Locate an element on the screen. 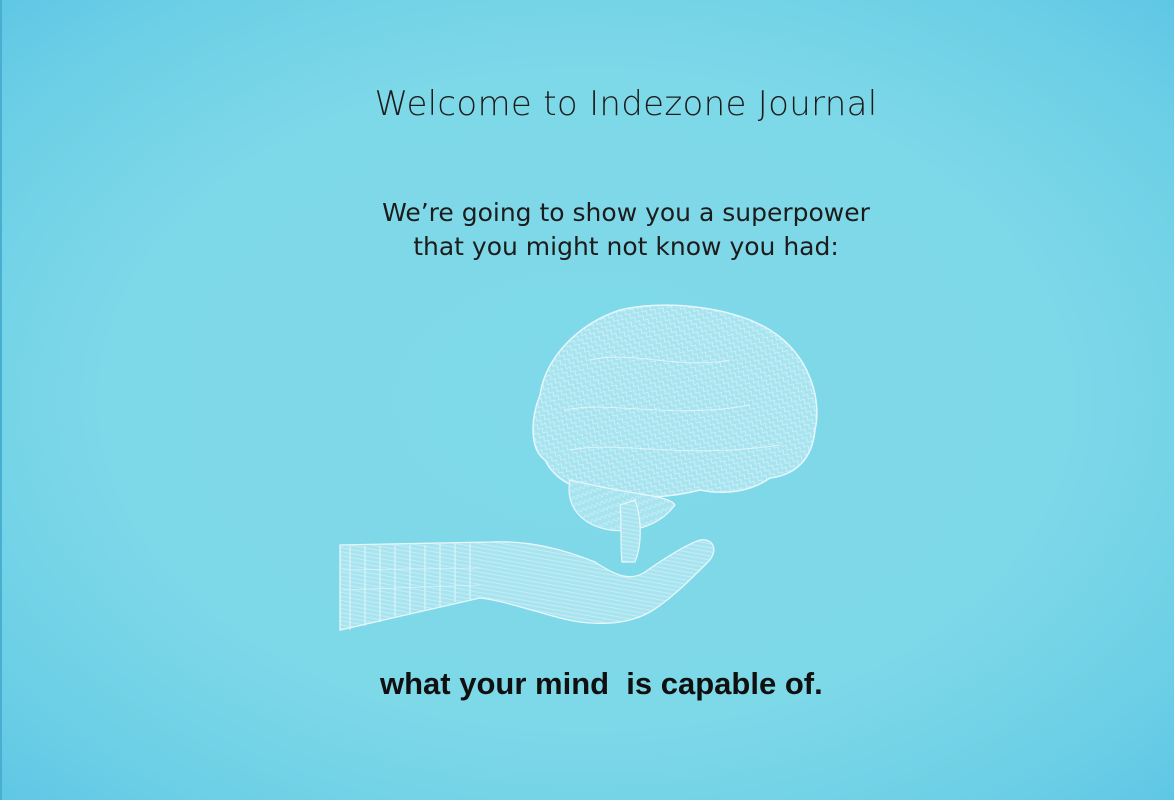  intro-line-1: We’re going to show you a superpower is located at coordinates (626, 212).